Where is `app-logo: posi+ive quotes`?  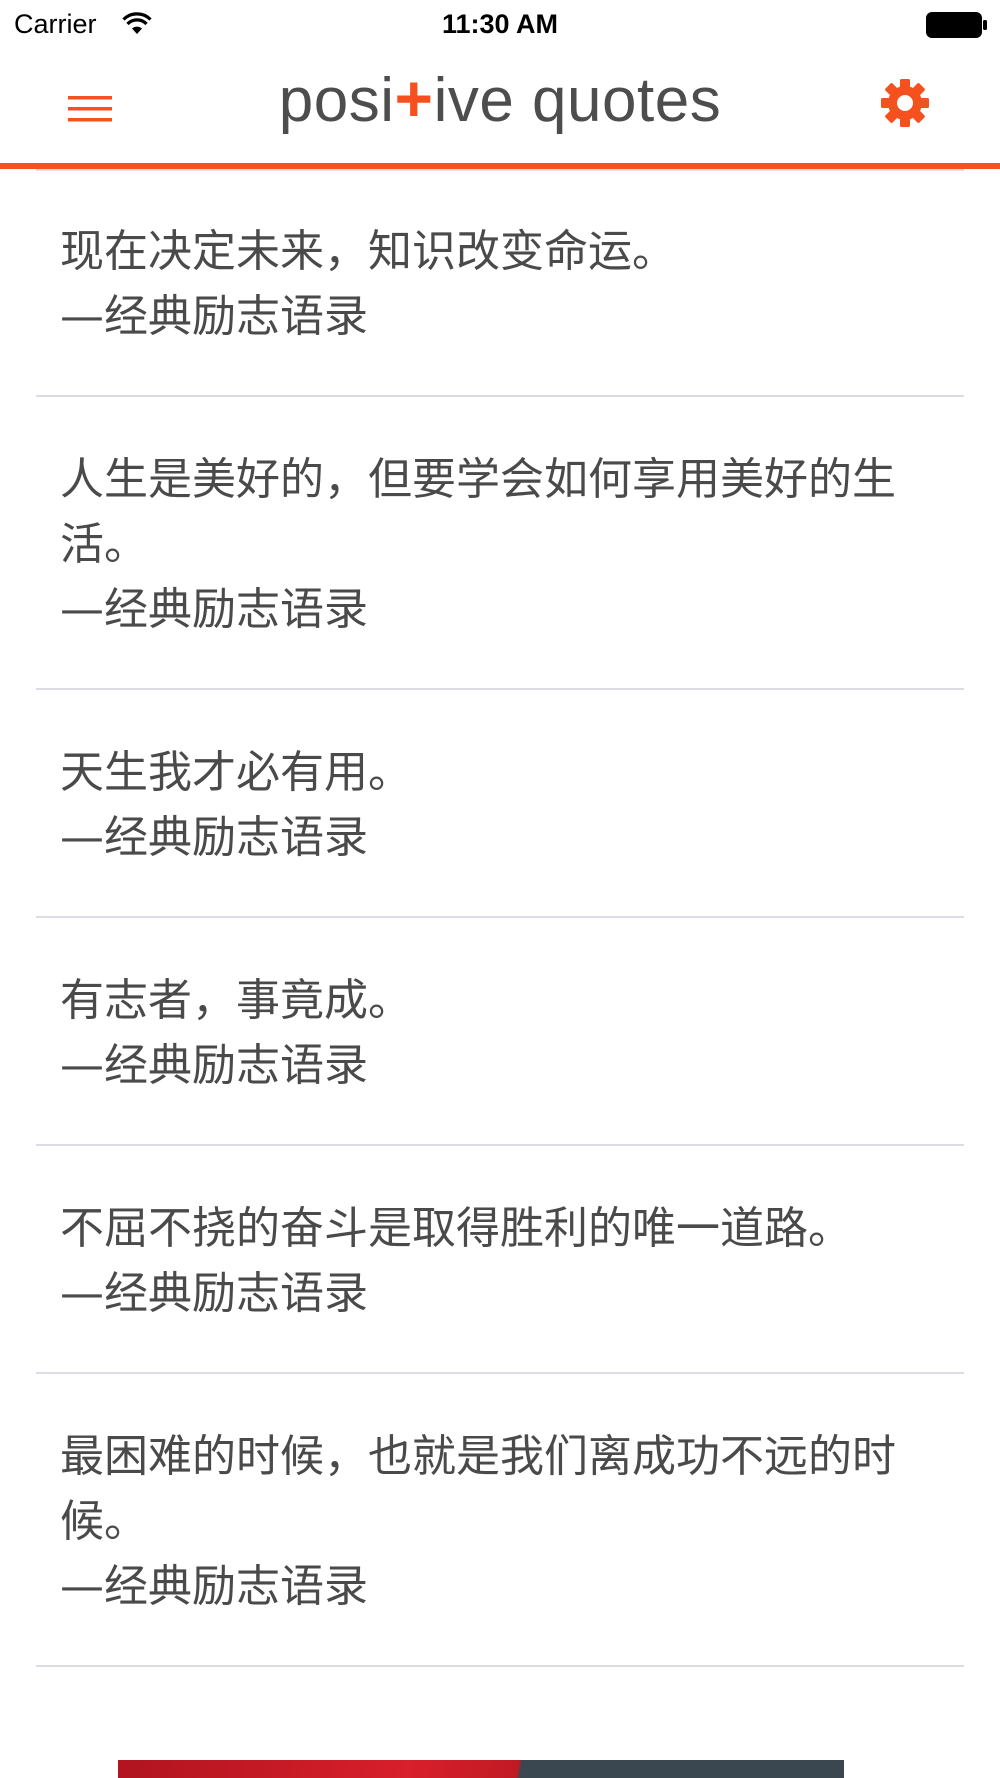
app-logo: posi+ive quotes is located at coordinates (500, 98).